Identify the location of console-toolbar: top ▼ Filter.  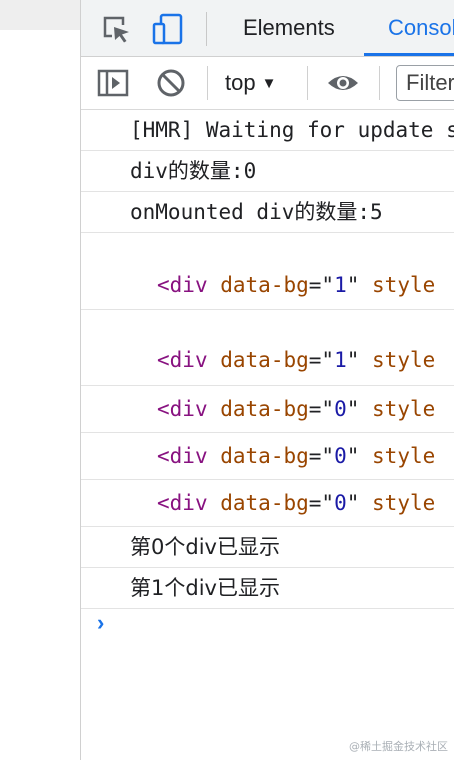
(267, 83).